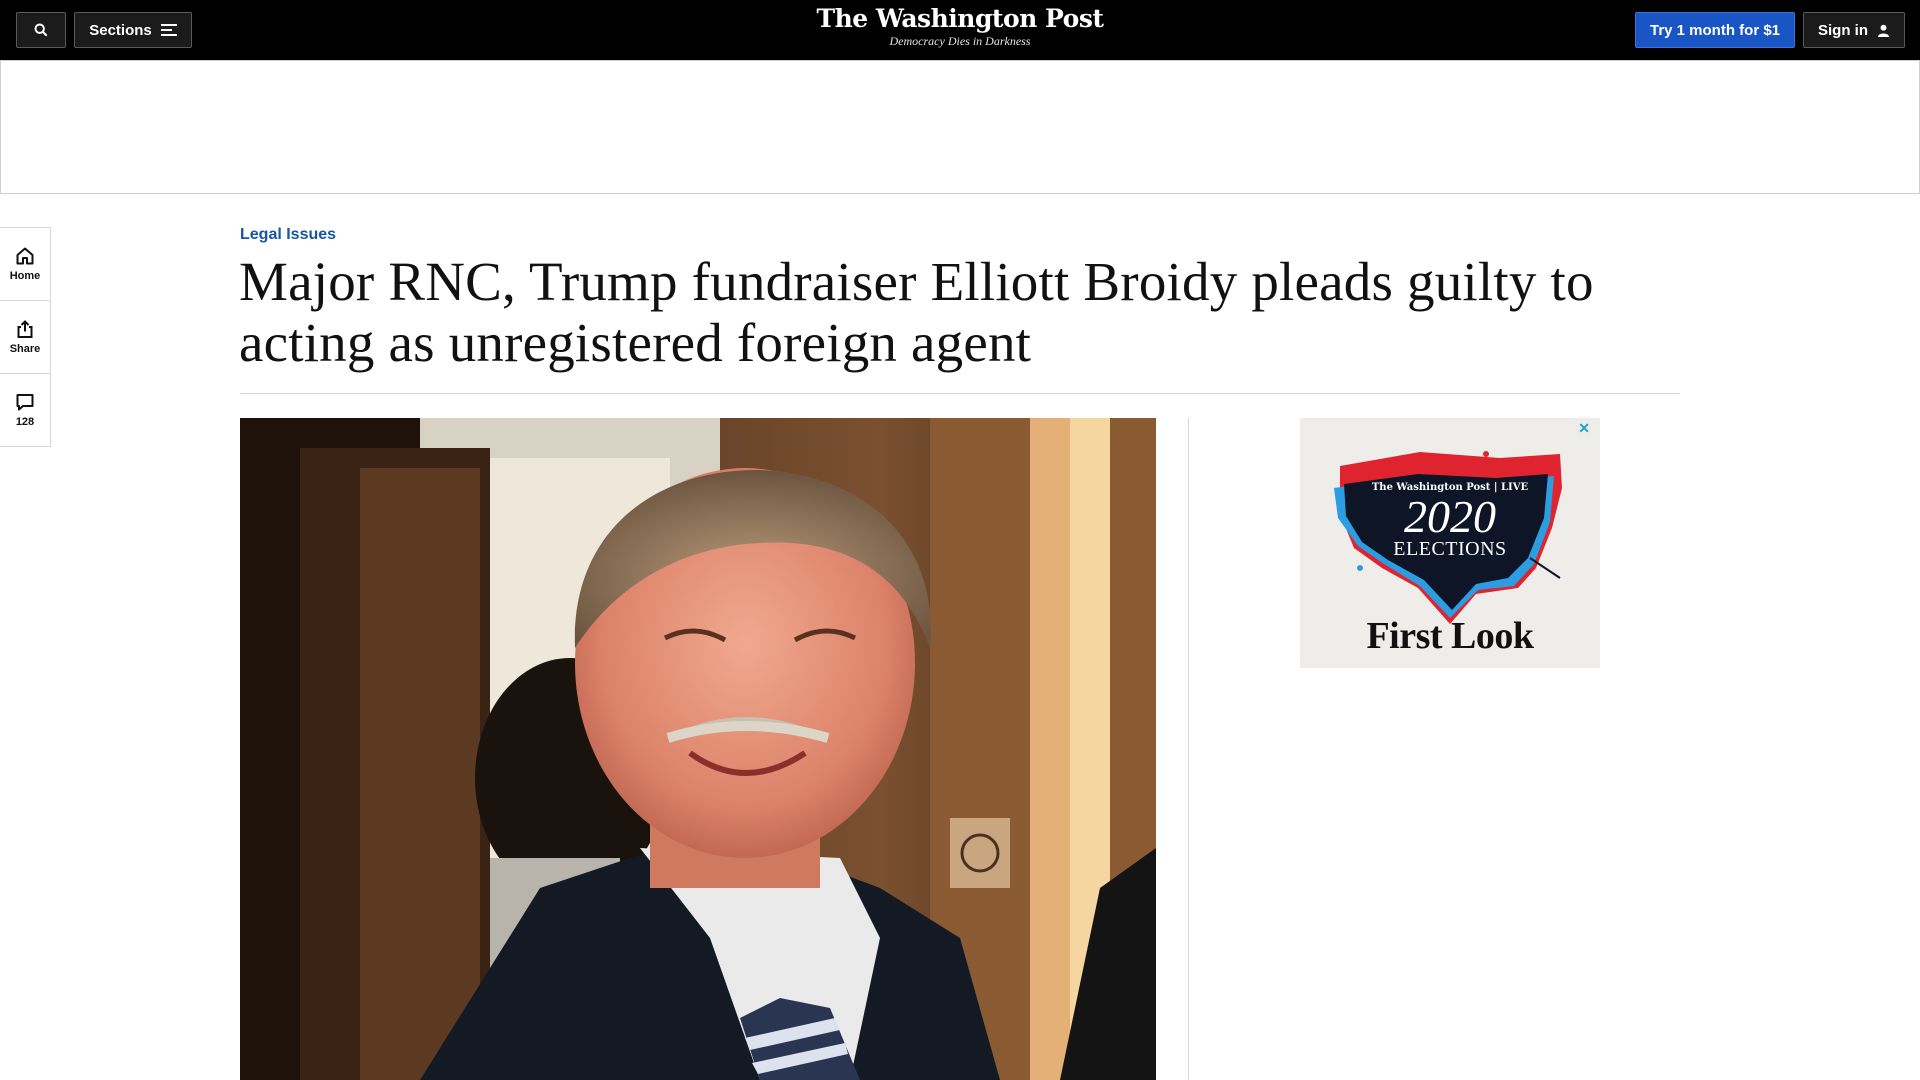 The width and height of the screenshot is (1920, 1080). Describe the element at coordinates (960, 18) in the screenshot. I see `site-logo: The Washington Post` at that location.